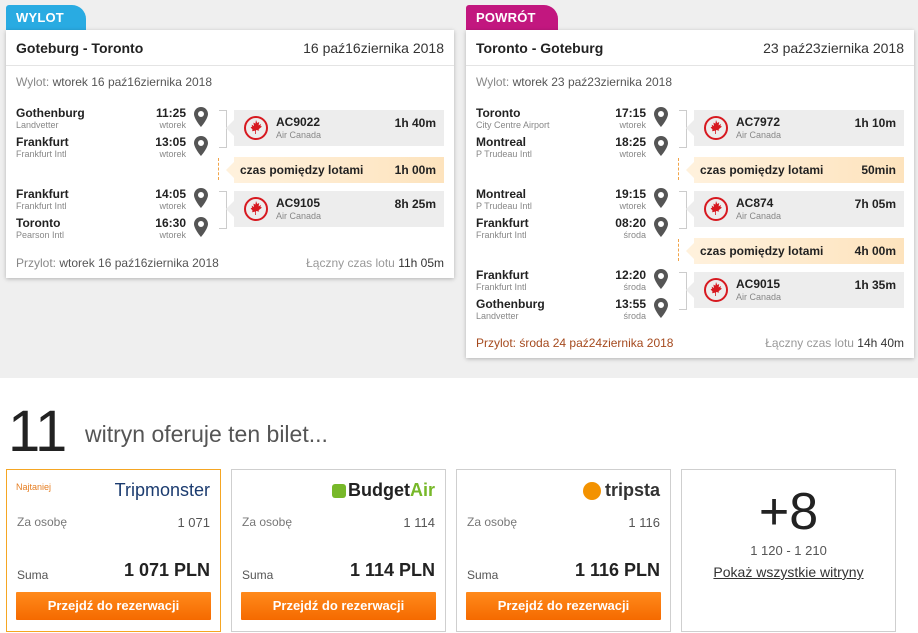  What do you see at coordinates (621, 492) in the screenshot?
I see `tripsta-logo: tripsta` at bounding box center [621, 492].